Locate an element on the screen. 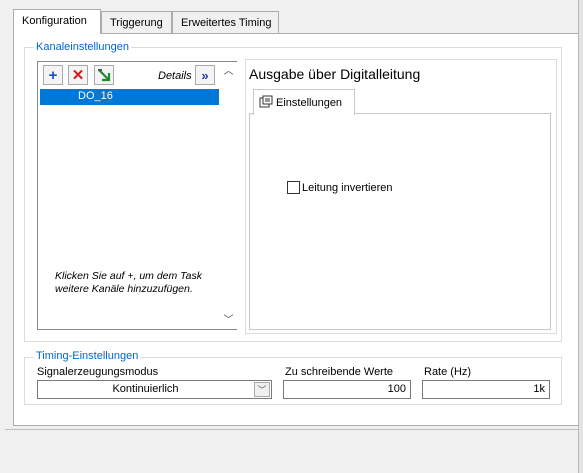  scroll-up-icon: ︿ is located at coordinates (228, 71).